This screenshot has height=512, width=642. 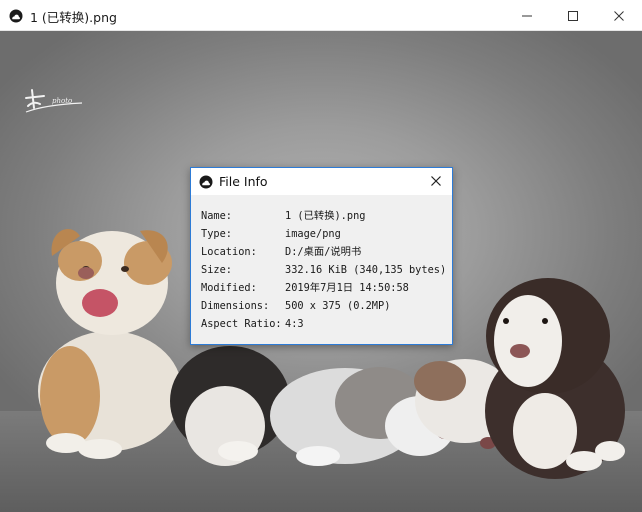 I want to click on close-button, so click(x=619, y=15).